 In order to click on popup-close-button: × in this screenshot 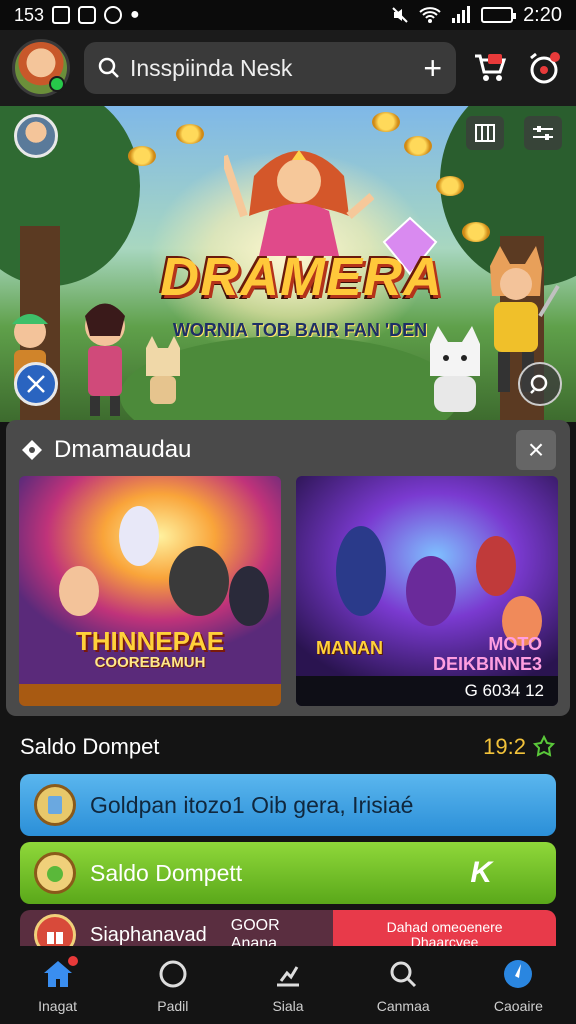, I will do `click(536, 450)`.